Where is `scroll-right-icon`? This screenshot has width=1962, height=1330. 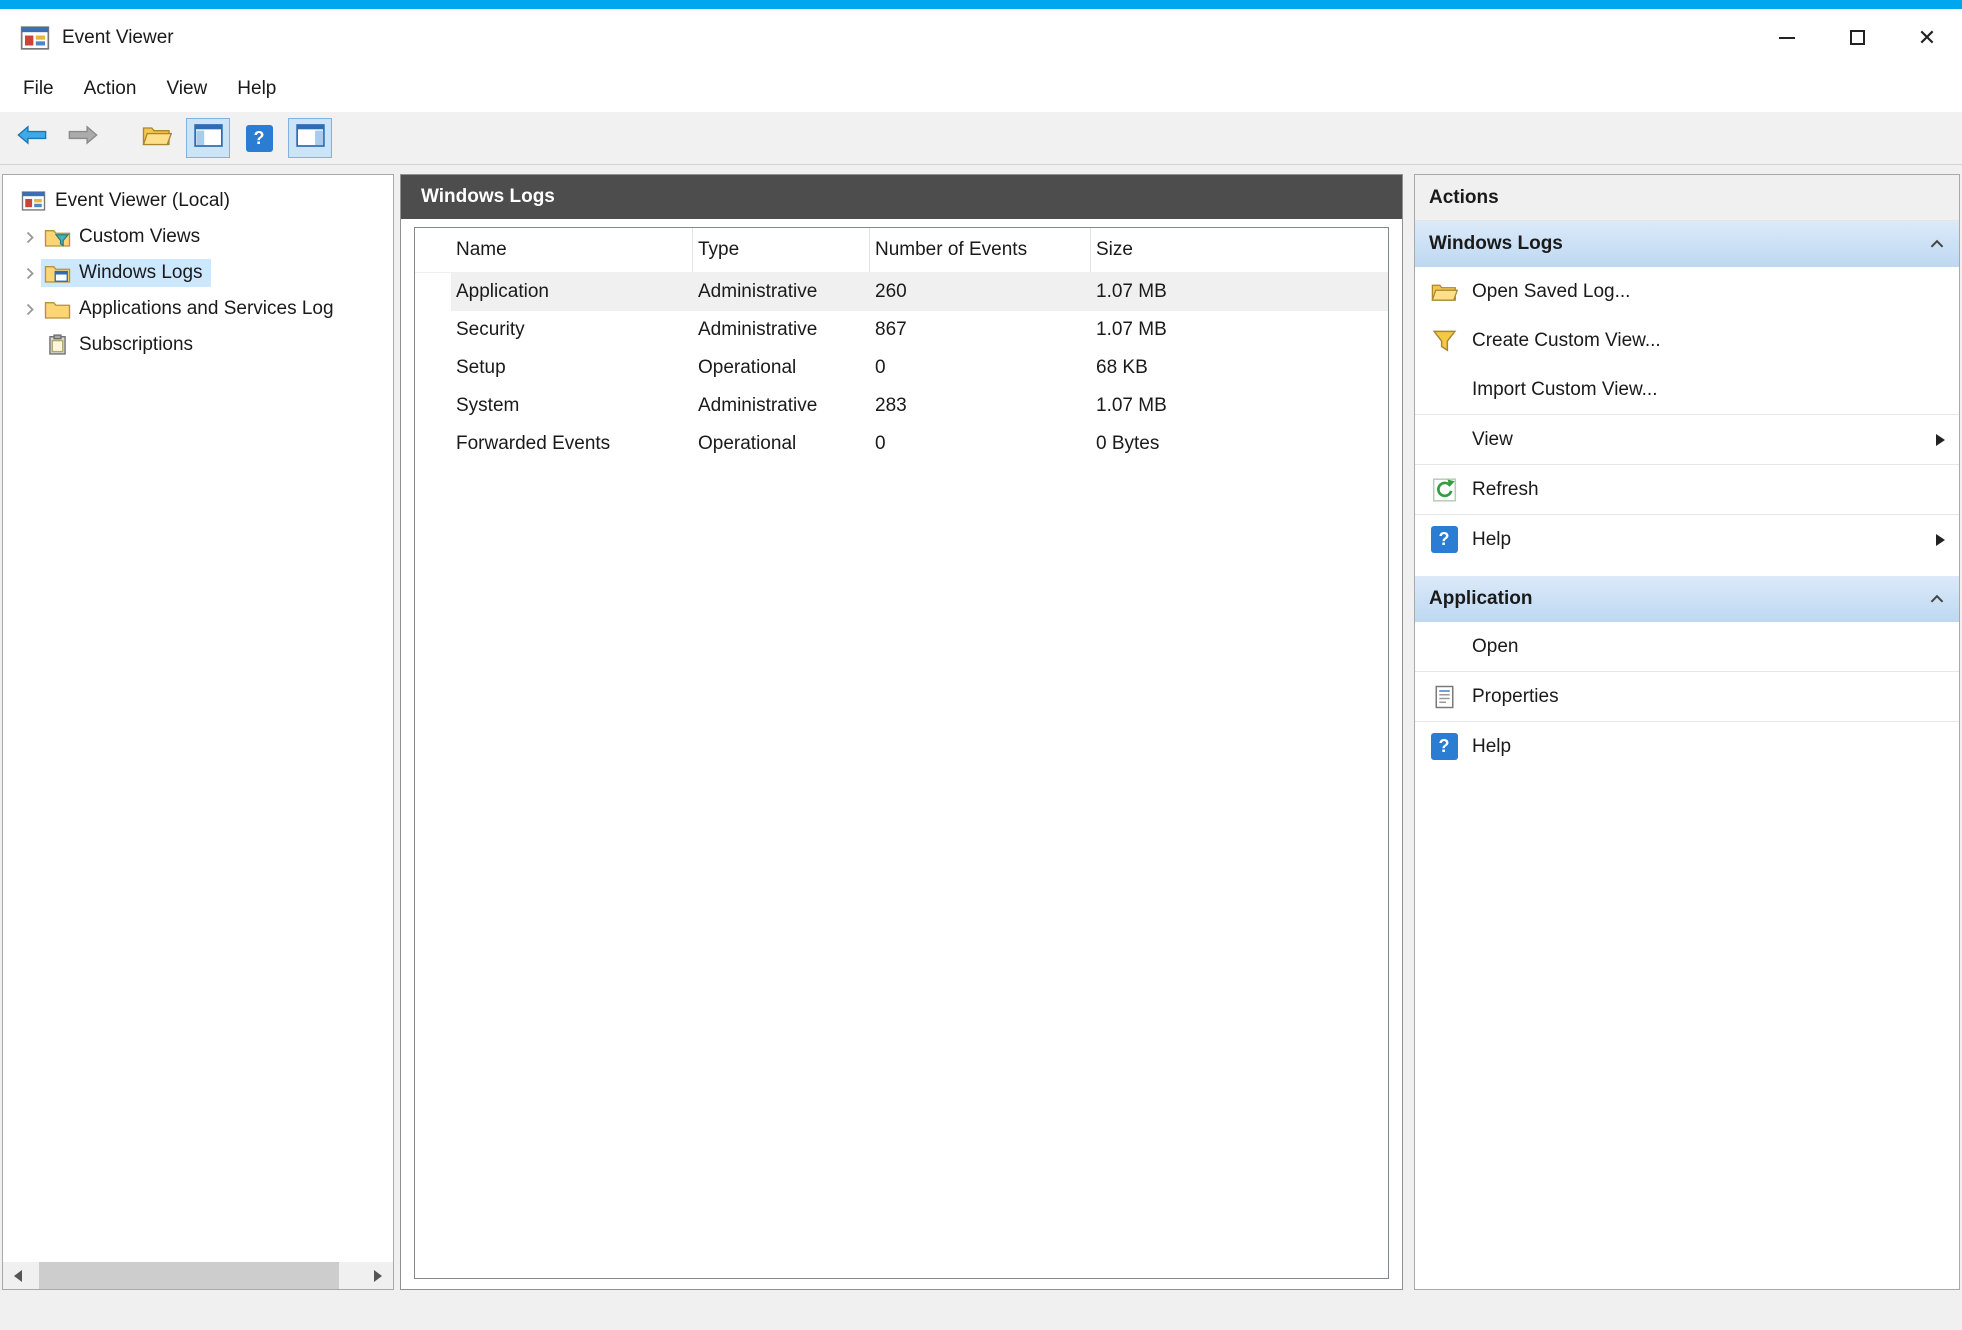
scroll-right-icon is located at coordinates (378, 1275).